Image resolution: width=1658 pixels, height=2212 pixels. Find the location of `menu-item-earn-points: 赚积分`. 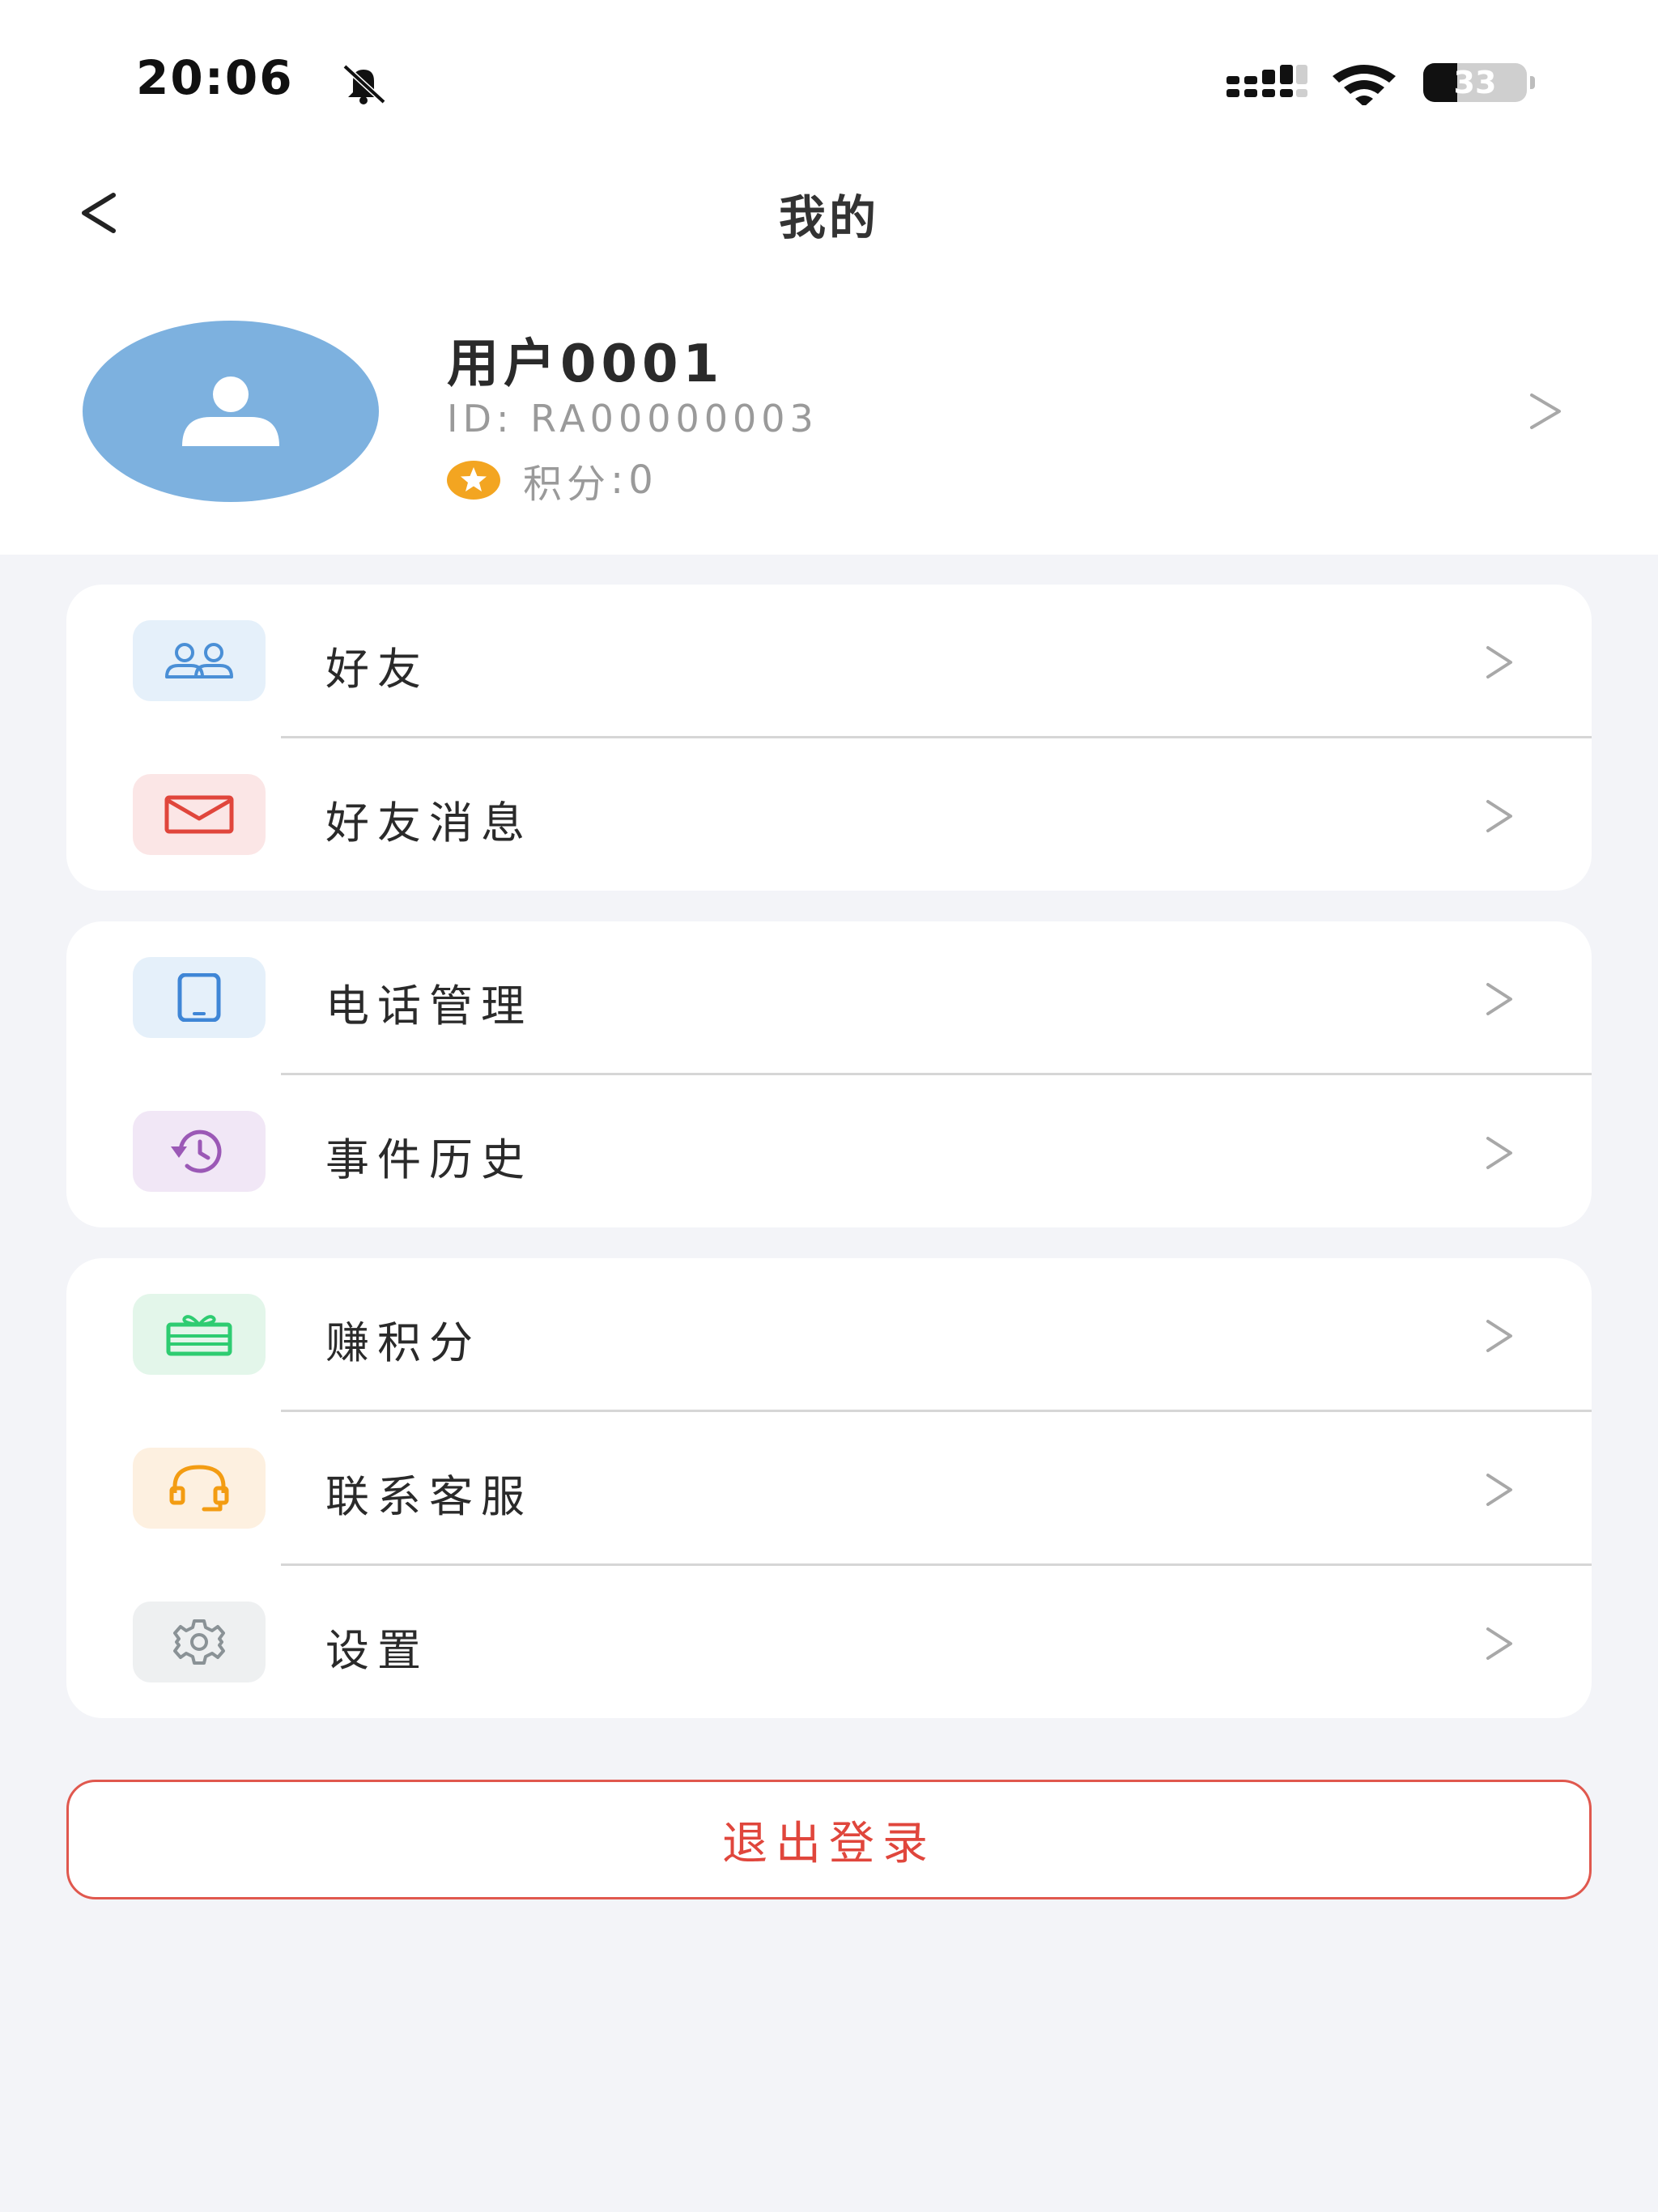

menu-item-earn-points: 赚积分 is located at coordinates (829, 1335).